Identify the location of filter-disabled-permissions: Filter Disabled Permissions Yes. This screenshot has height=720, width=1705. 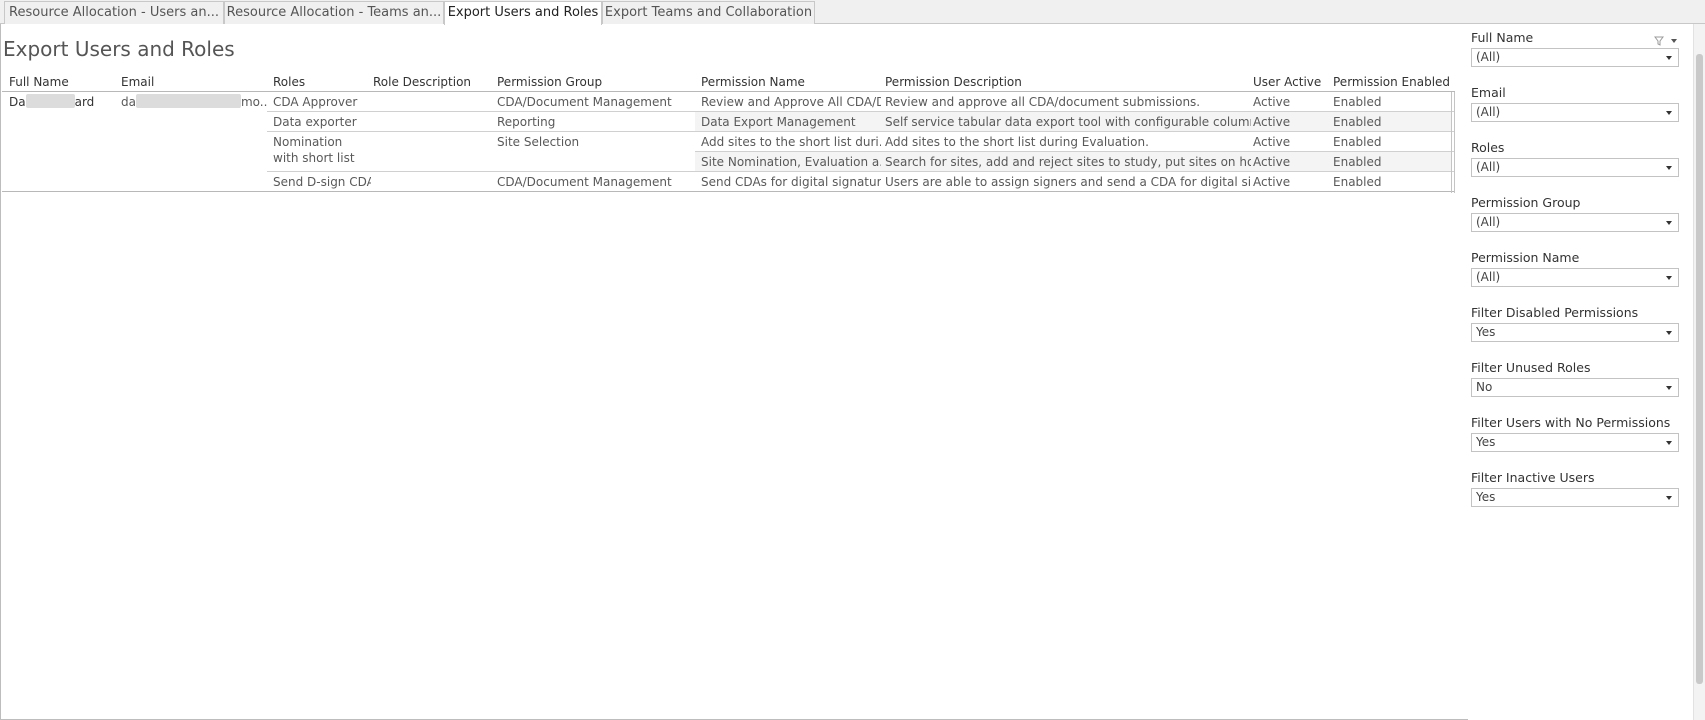
(1575, 323).